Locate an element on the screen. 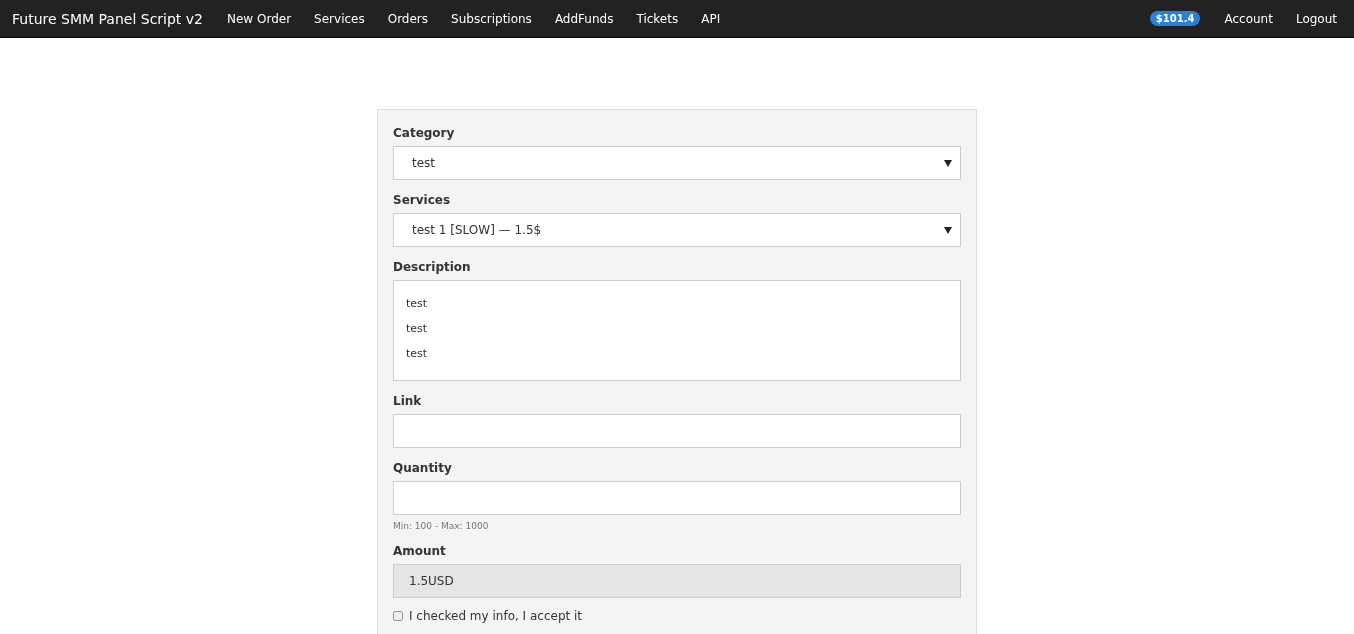 The image size is (1354, 634). balance-badge: $101.4 is located at coordinates (1175, 18).